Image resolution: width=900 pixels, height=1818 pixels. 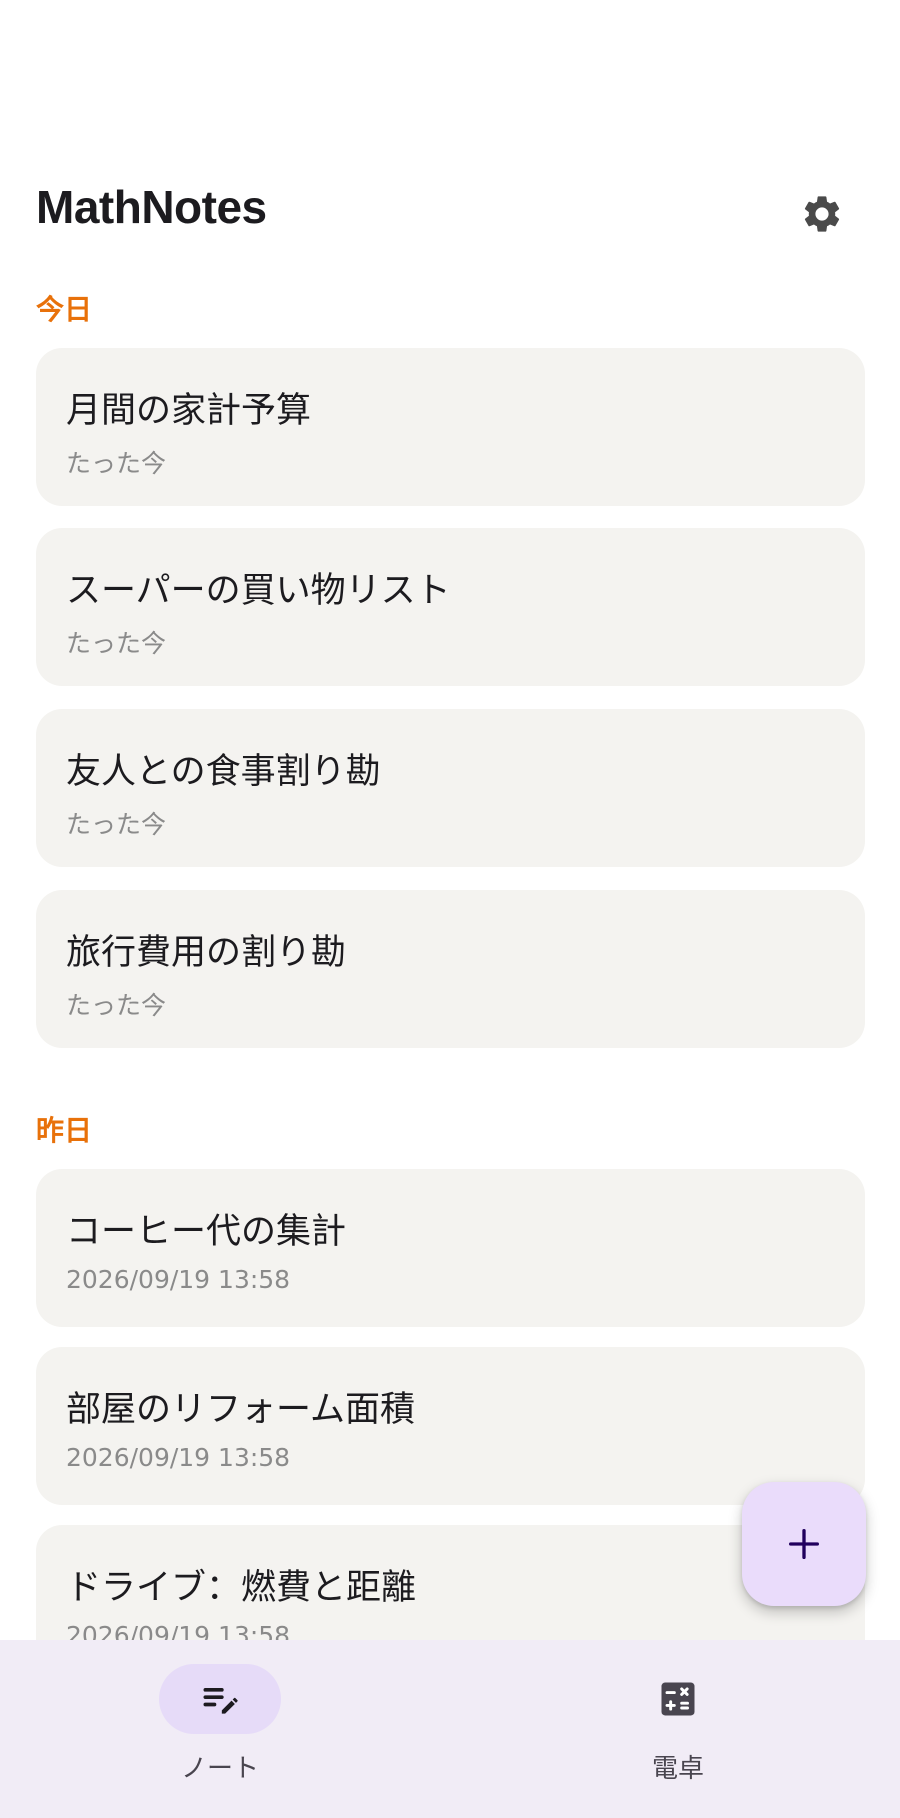 I want to click on gear-icon, so click(x=822, y=214).